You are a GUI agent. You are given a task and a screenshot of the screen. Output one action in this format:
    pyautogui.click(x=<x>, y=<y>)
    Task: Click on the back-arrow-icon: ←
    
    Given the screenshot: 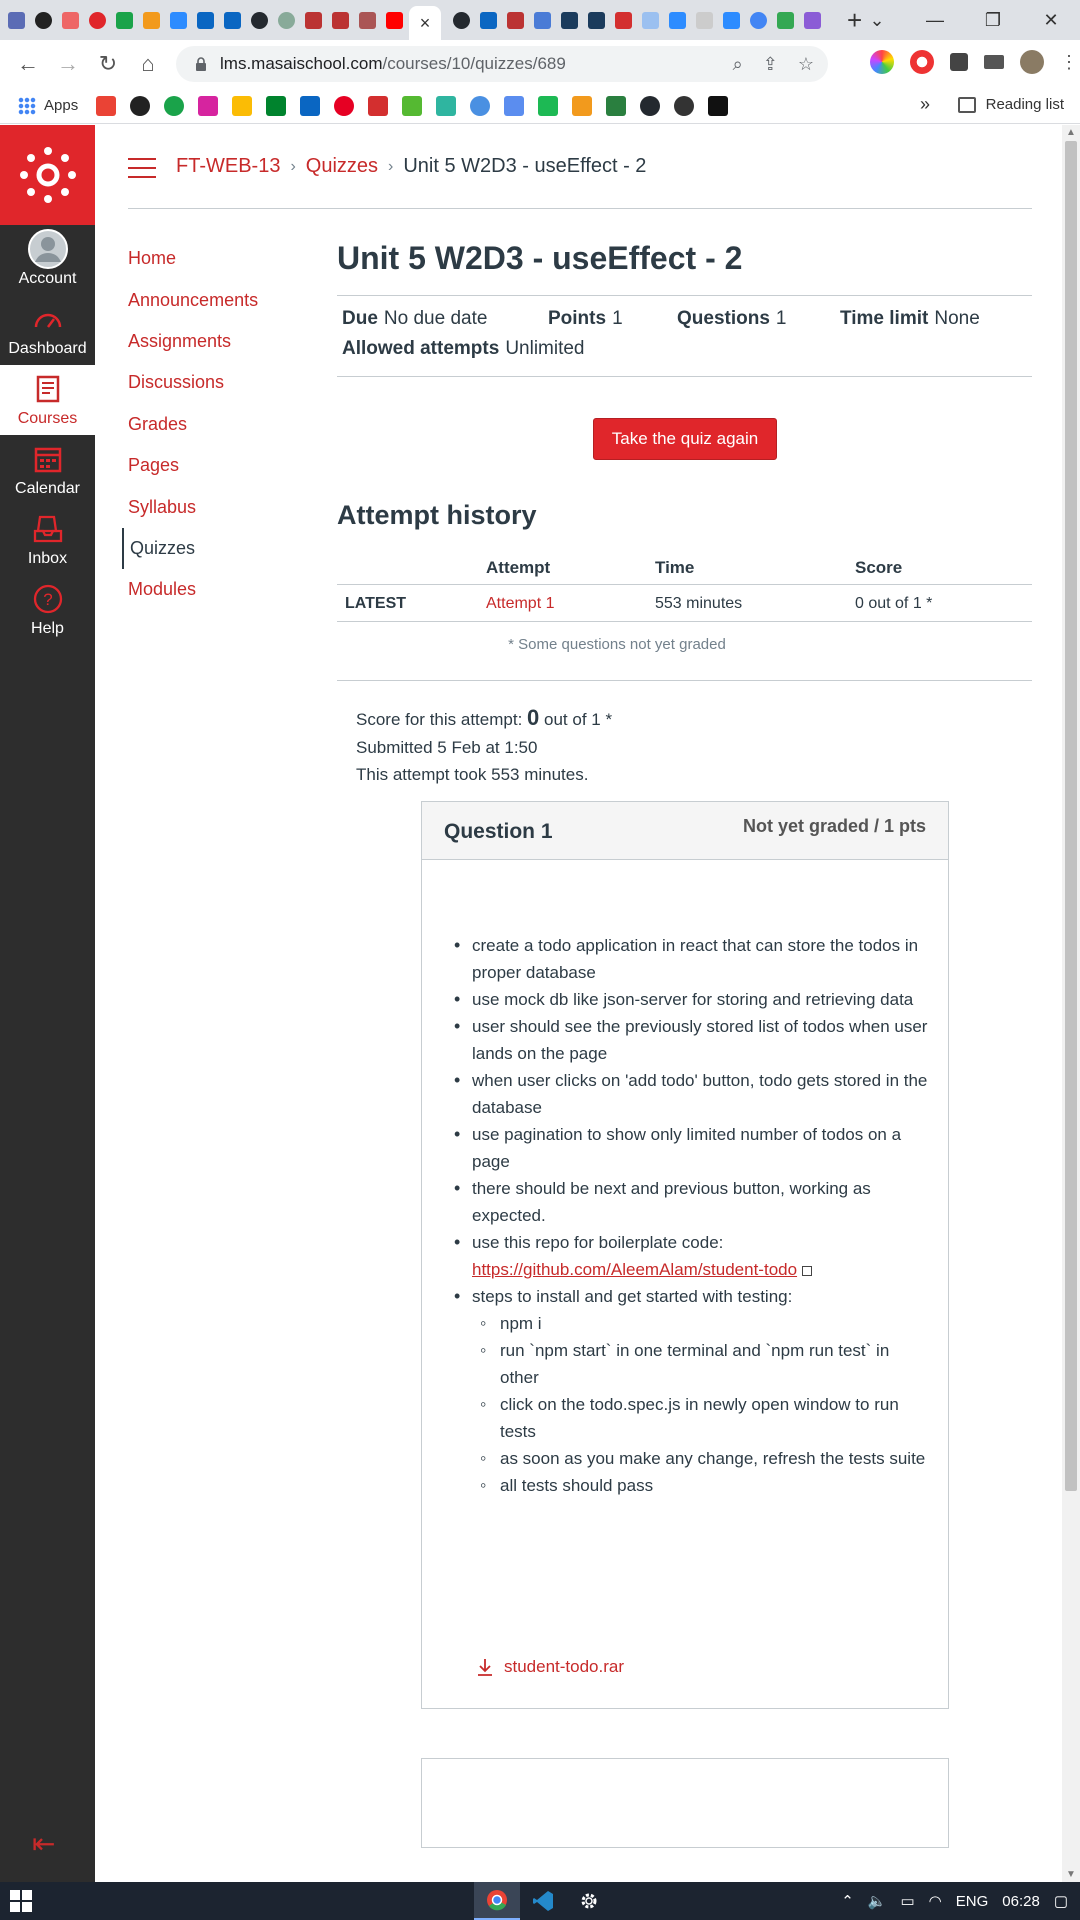 What is the action you would take?
    pyautogui.click(x=28, y=64)
    